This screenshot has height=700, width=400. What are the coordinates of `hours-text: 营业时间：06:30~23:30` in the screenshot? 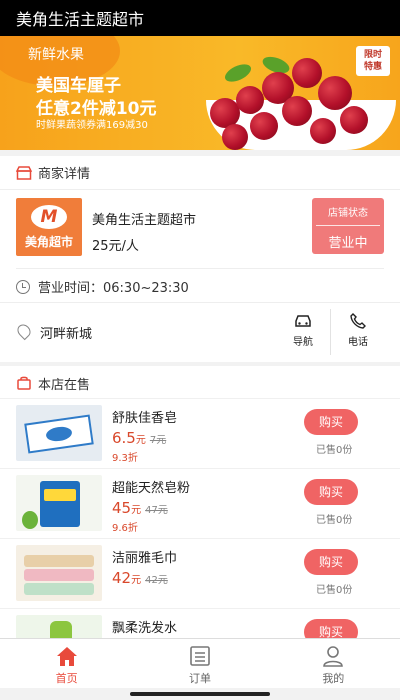 It's located at (113, 288).